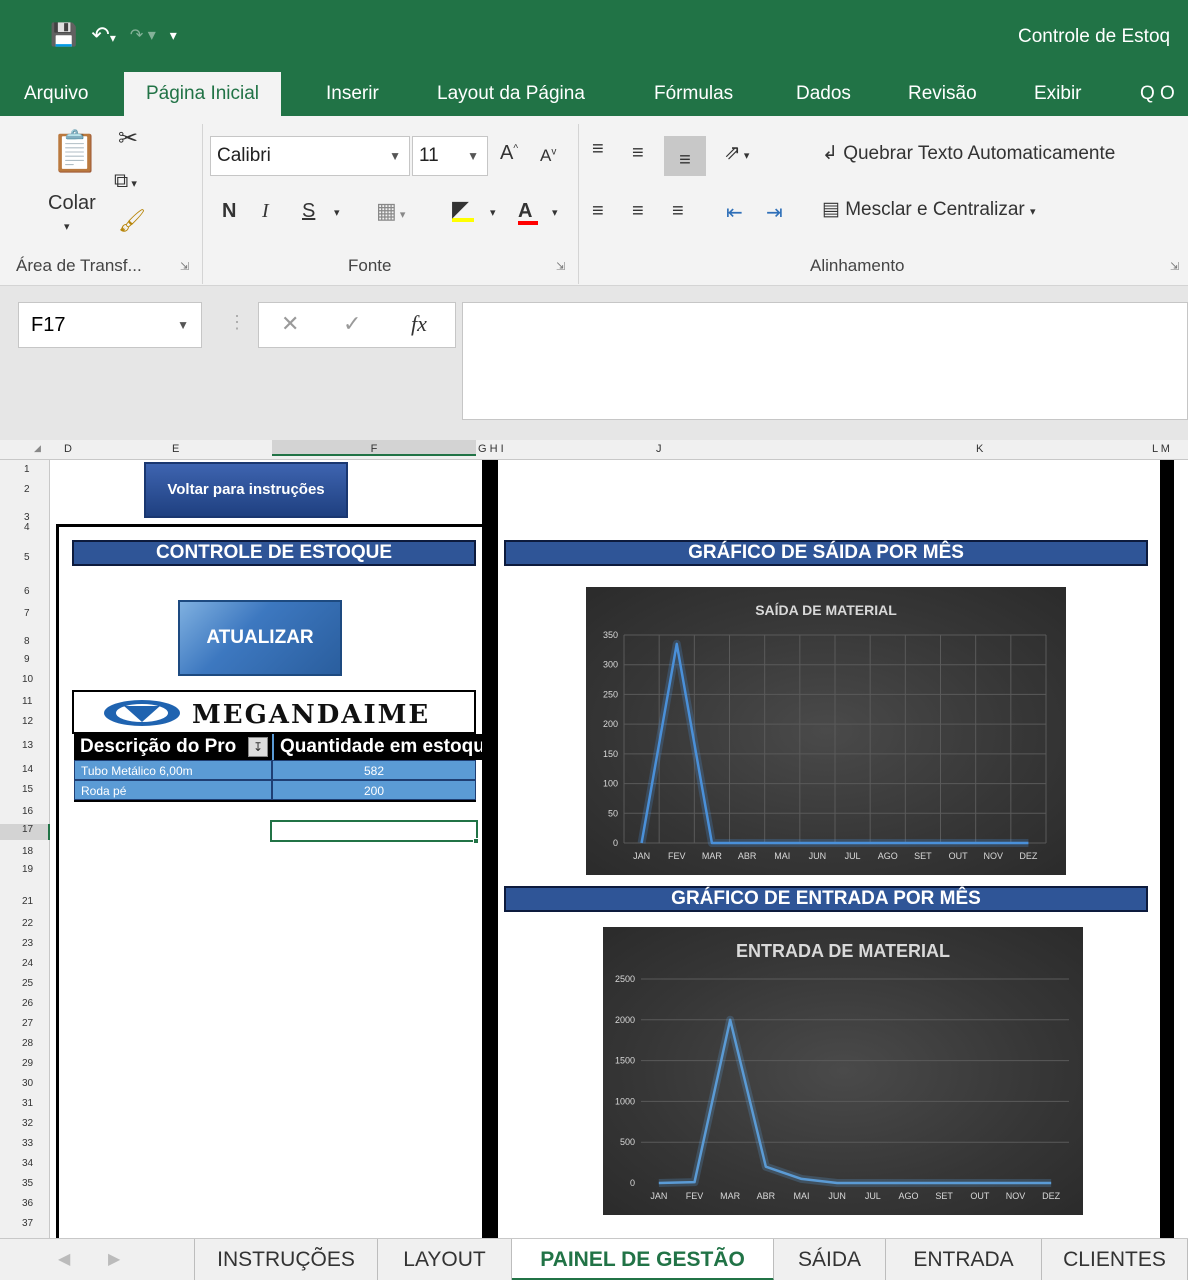 The height and width of the screenshot is (1280, 1188). Describe the element at coordinates (1161, 449) in the screenshot. I see `column-header: L M` at that location.